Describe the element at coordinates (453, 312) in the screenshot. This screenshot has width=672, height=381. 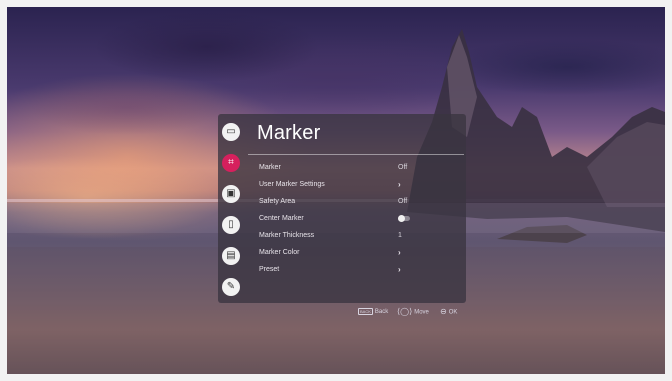
I see `ok-hint-label: OK` at that location.